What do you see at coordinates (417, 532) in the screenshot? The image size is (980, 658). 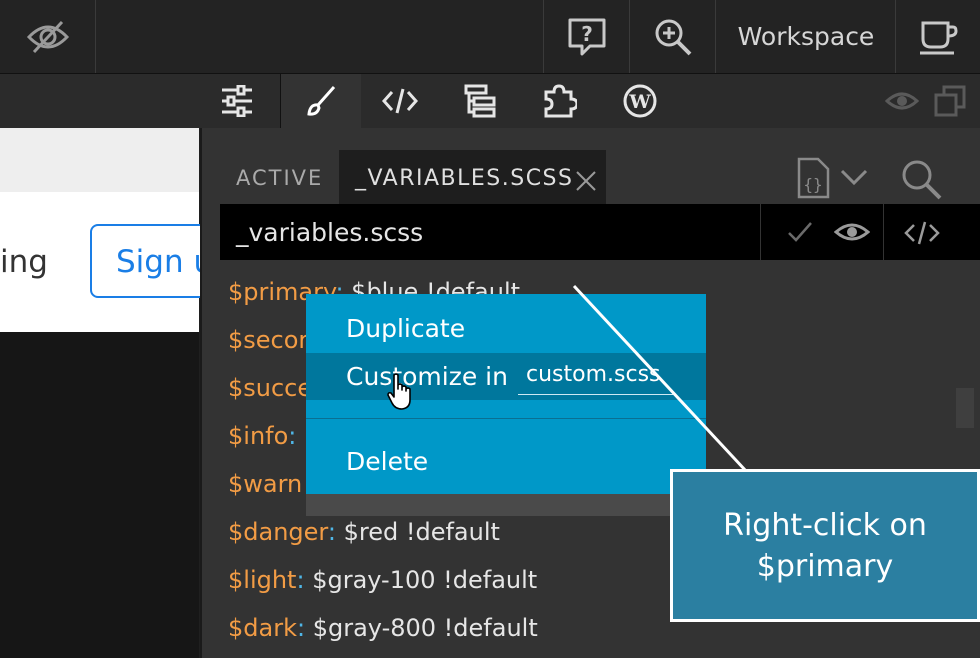 I see `variable-value: $red !default` at bounding box center [417, 532].